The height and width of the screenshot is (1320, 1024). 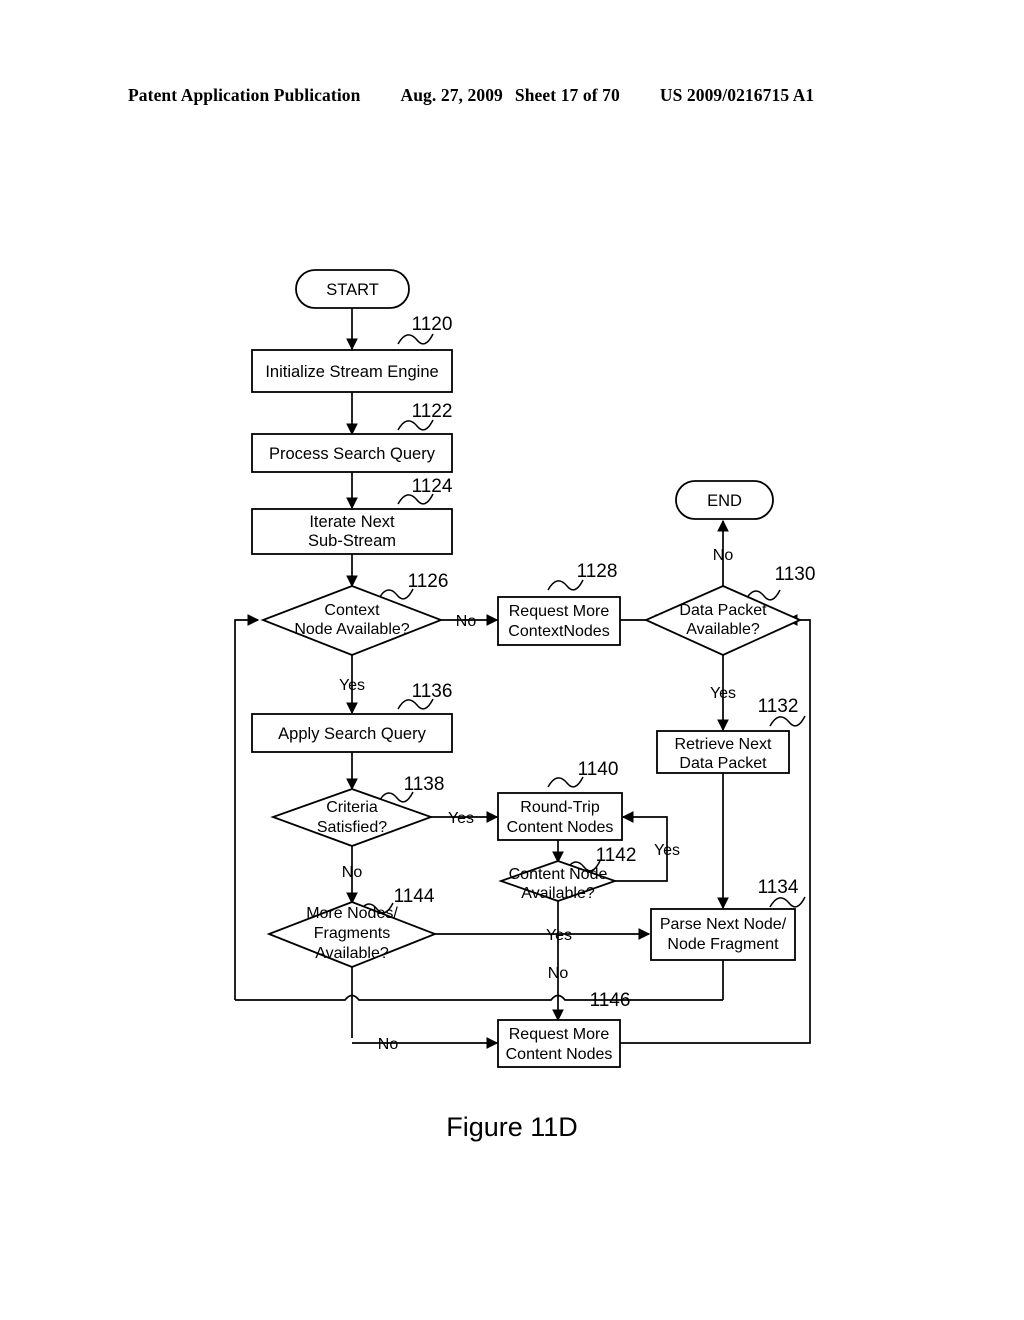 What do you see at coordinates (616, 855) in the screenshot?
I see `ref-1142: 1142` at bounding box center [616, 855].